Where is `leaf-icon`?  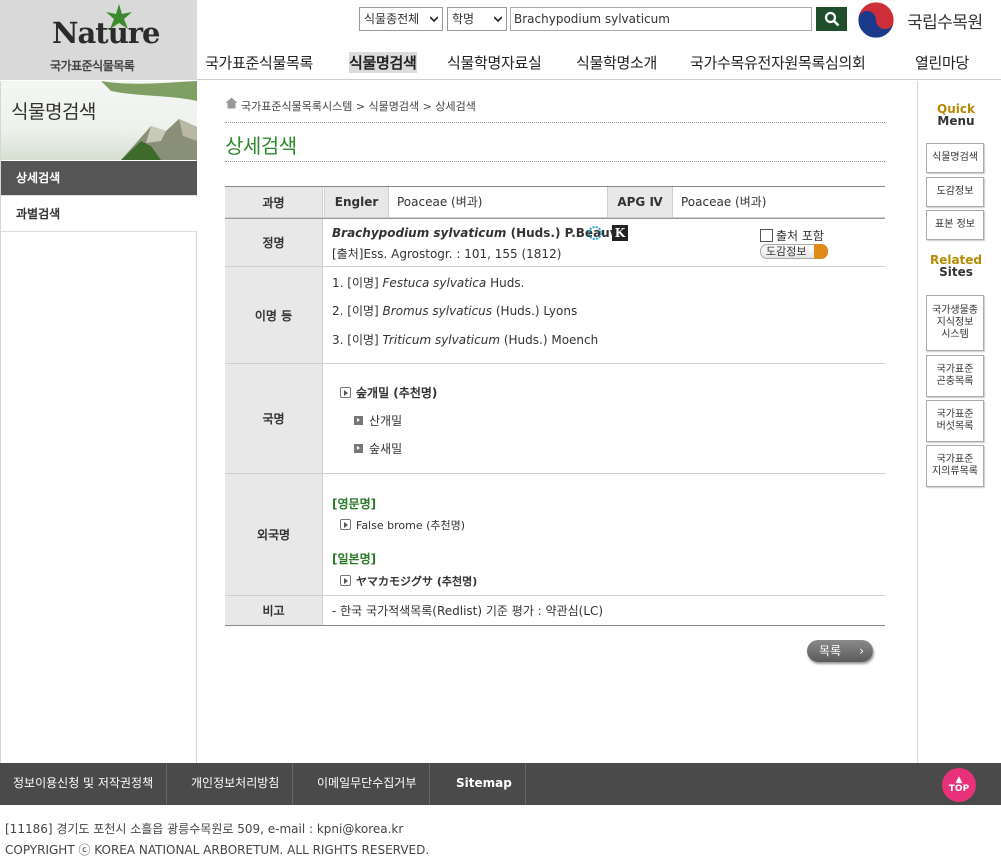
leaf-icon is located at coordinates (119, 16).